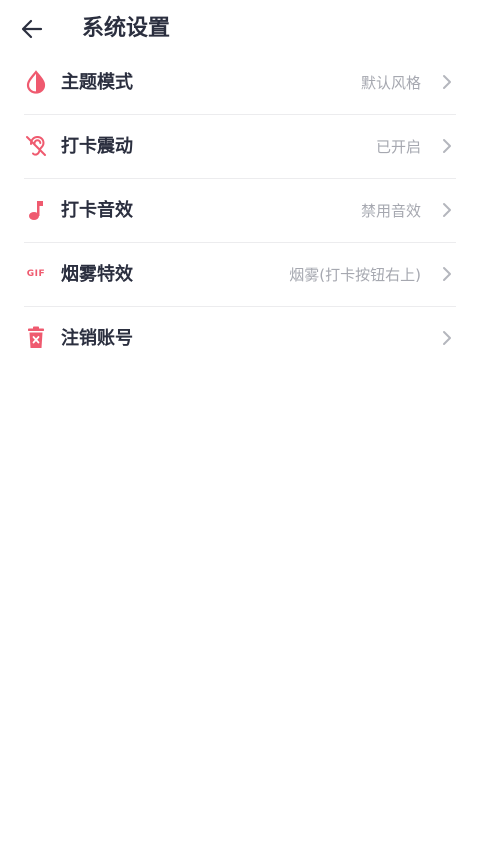  What do you see at coordinates (240, 147) in the screenshot?
I see `settings-item-checkin-vibration: 打卡震动 已开启` at bounding box center [240, 147].